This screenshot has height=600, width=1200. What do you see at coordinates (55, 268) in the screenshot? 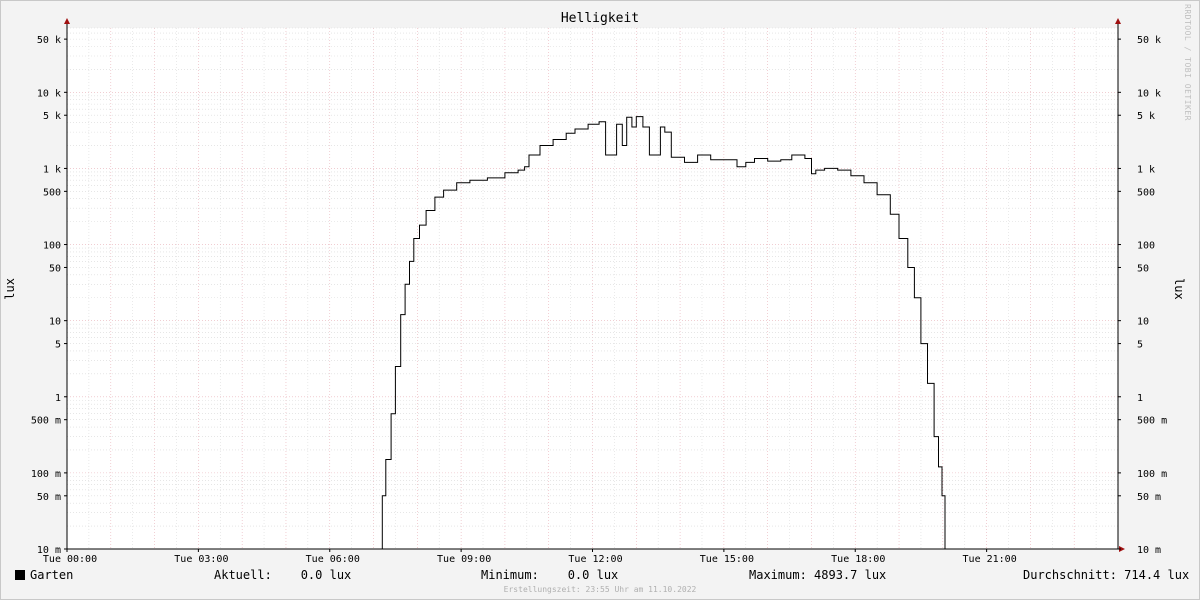
I see `y-tick-label-left: 50` at bounding box center [55, 268].